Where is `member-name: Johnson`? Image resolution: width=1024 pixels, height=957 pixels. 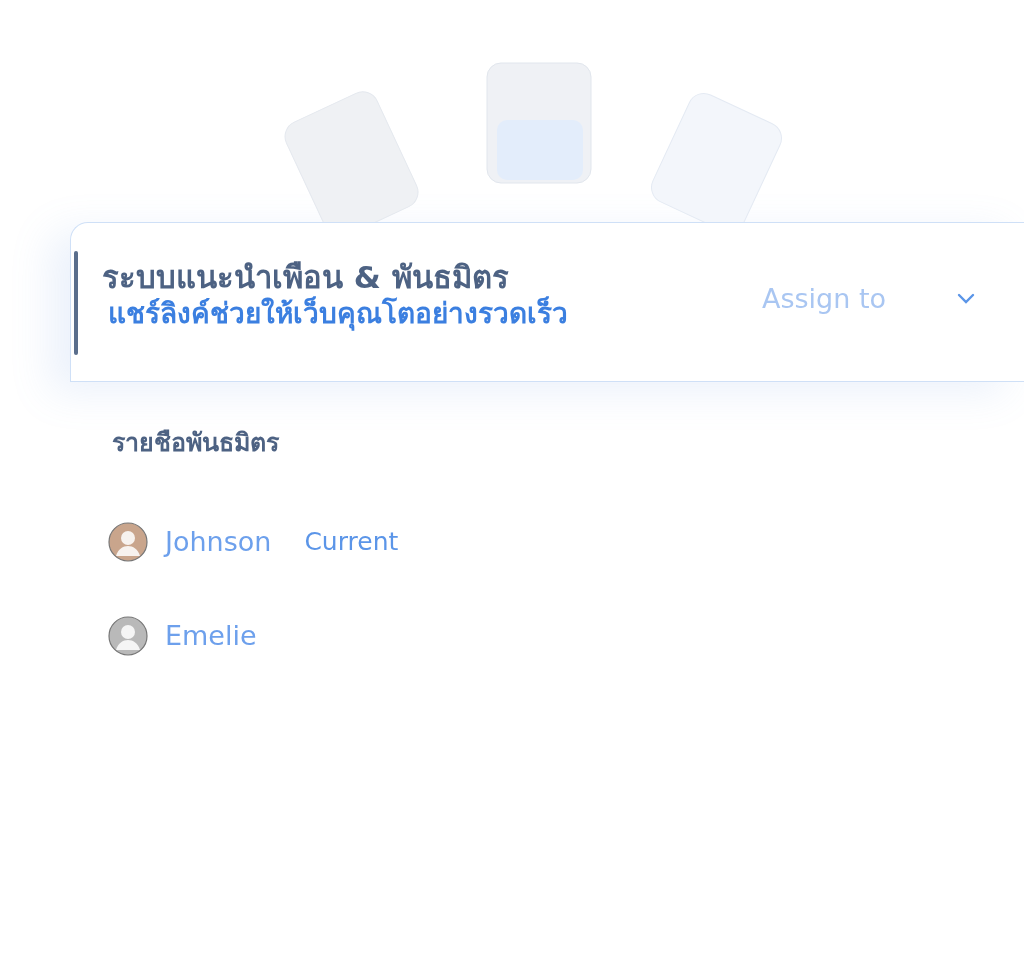
member-name: Johnson is located at coordinates (218, 541).